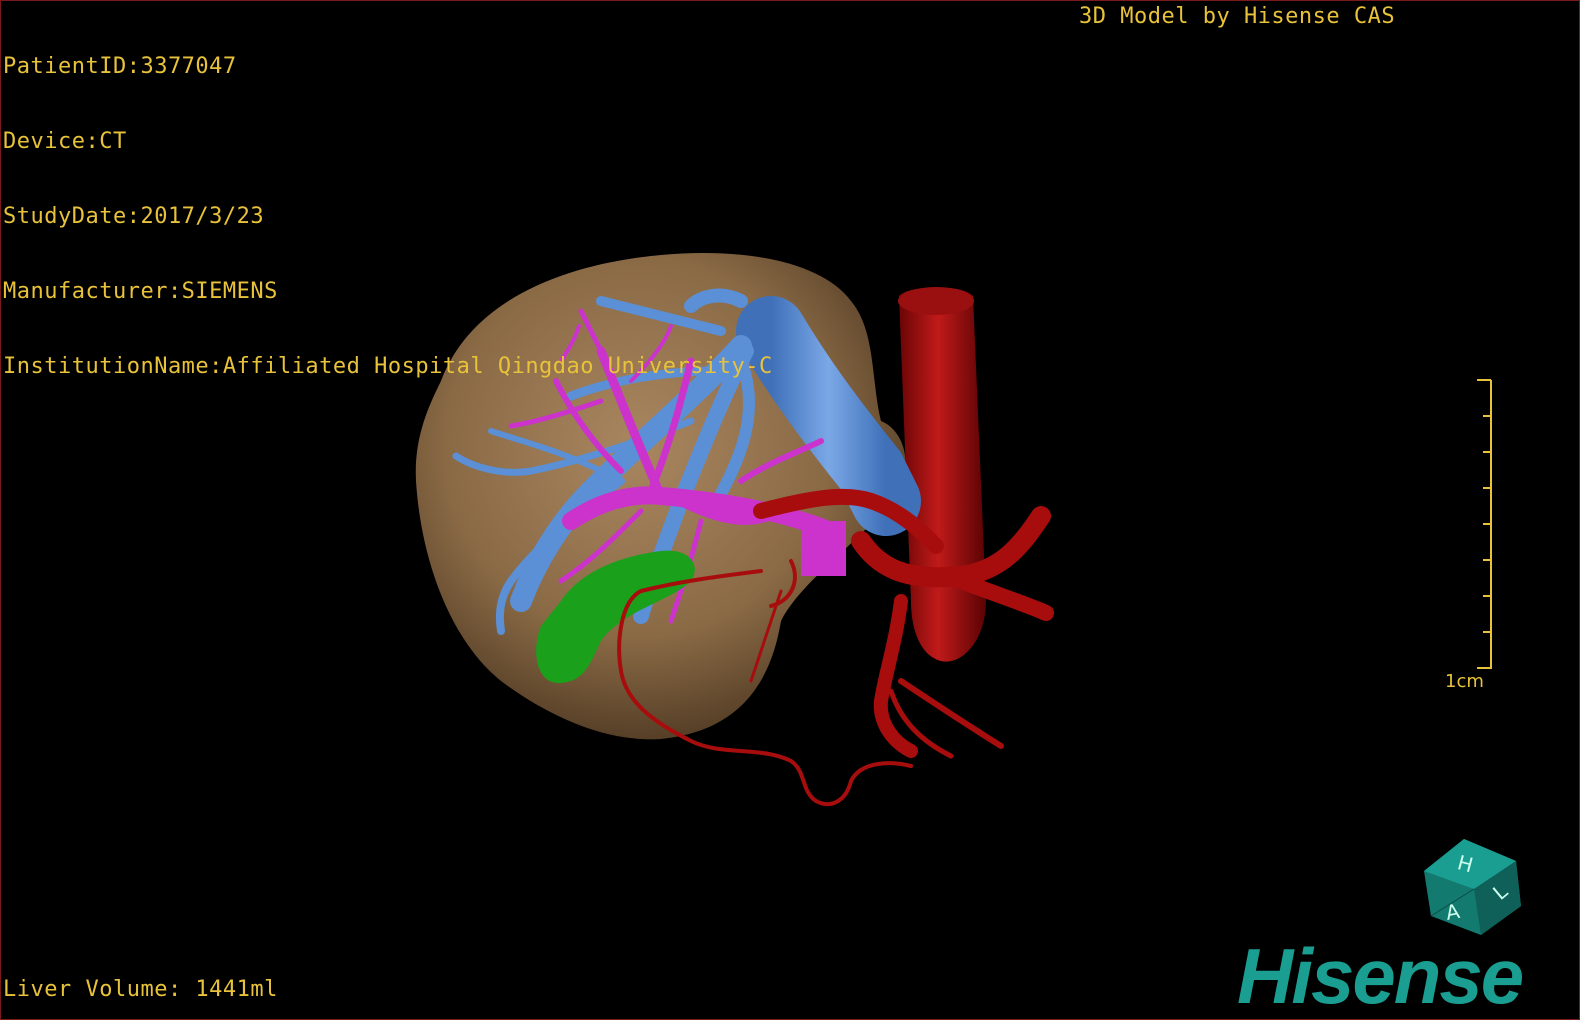  Describe the element at coordinates (1464, 681) in the screenshot. I see `scale-bar-label: 1cm` at that location.